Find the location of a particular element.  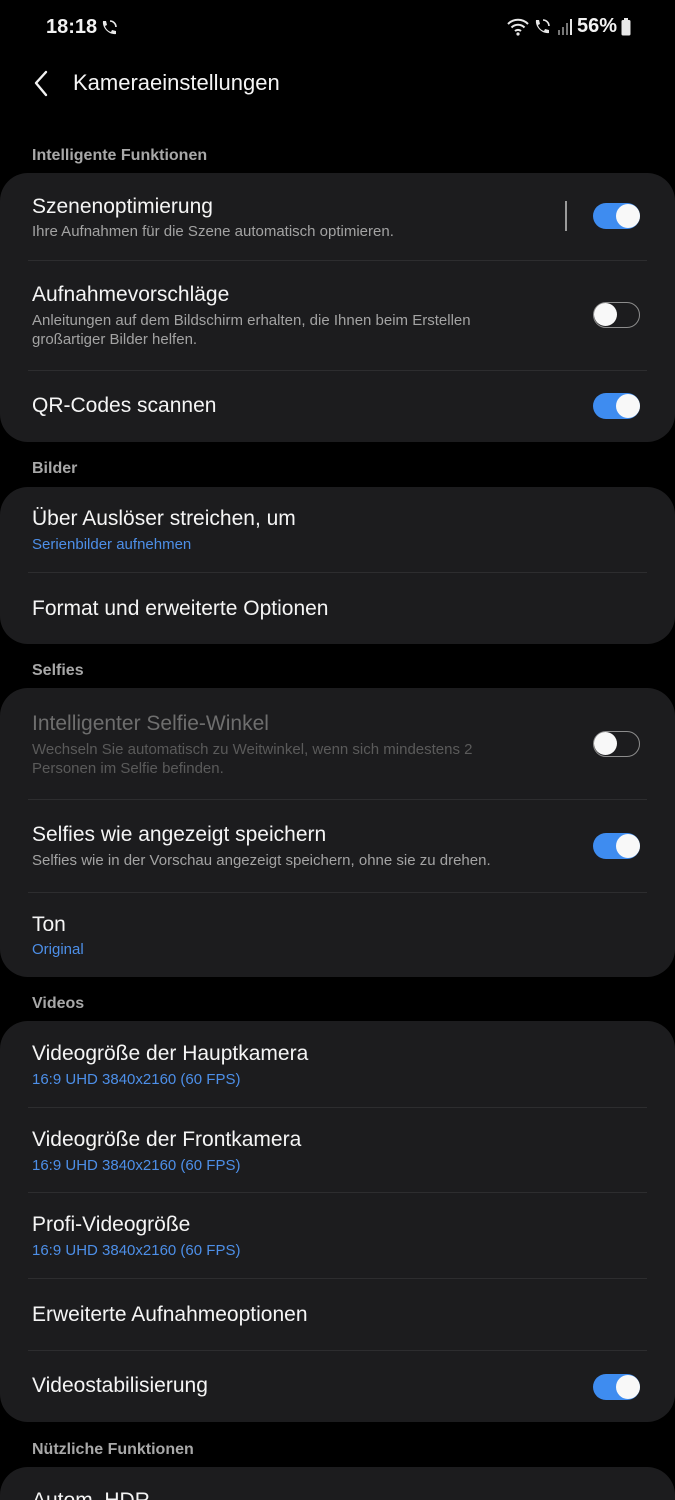

card-useful-features: Autom. HDR is located at coordinates (337, 1483).